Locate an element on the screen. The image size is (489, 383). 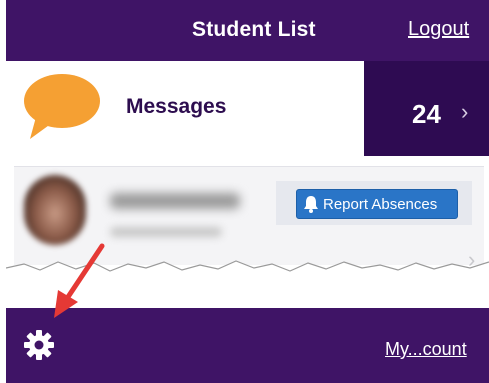
my-account-link: My...count is located at coordinates (426, 349).